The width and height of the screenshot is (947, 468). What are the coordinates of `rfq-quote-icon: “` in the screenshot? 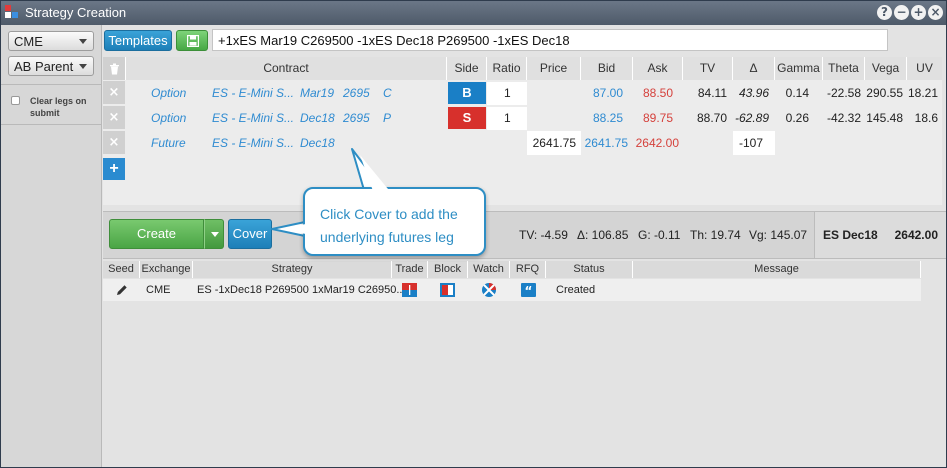 It's located at (528, 290).